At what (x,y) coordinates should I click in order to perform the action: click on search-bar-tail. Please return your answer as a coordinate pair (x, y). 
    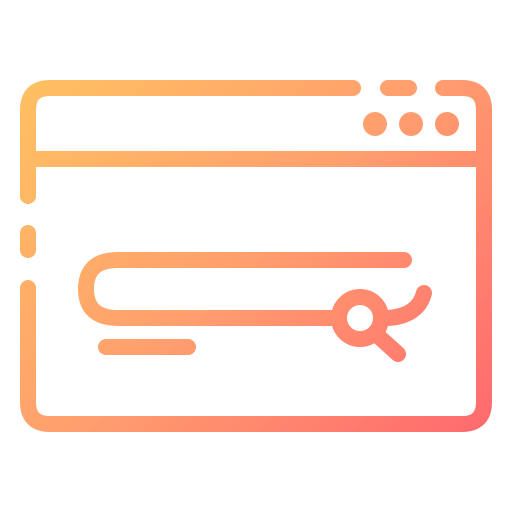
    Looking at the image, I should click on (406, 305).